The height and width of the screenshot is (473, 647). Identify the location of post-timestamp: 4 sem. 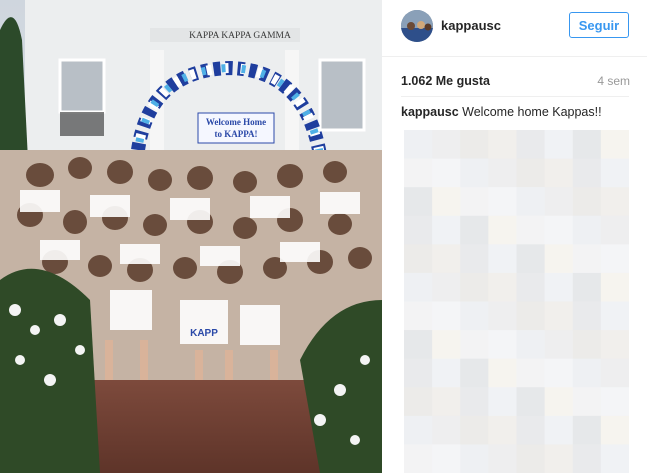
(613, 81).